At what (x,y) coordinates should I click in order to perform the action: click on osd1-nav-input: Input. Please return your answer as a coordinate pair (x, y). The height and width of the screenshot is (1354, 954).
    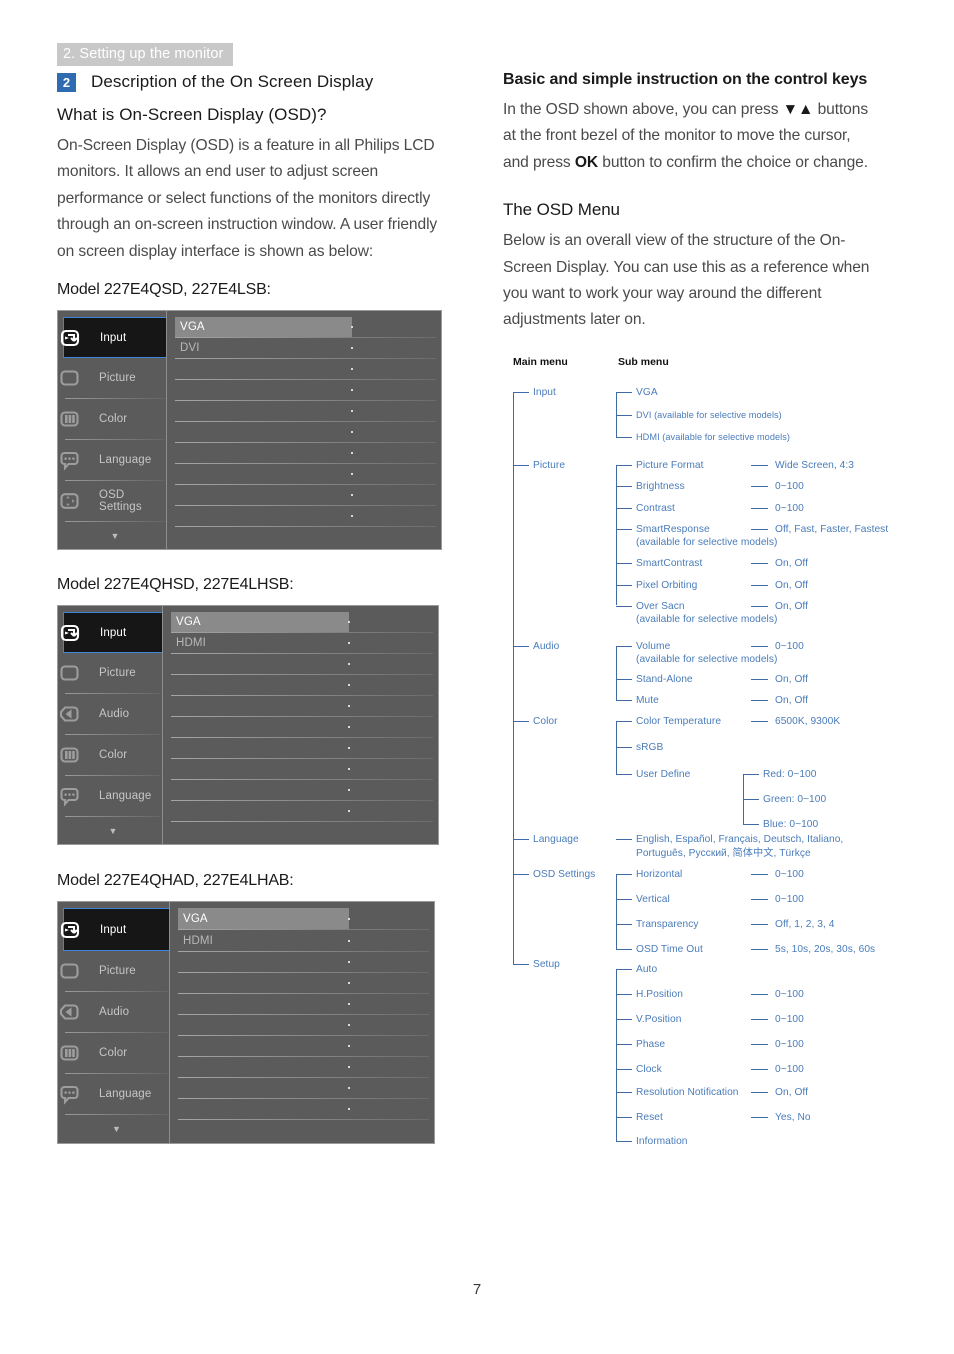
    Looking at the image, I should click on (113, 338).